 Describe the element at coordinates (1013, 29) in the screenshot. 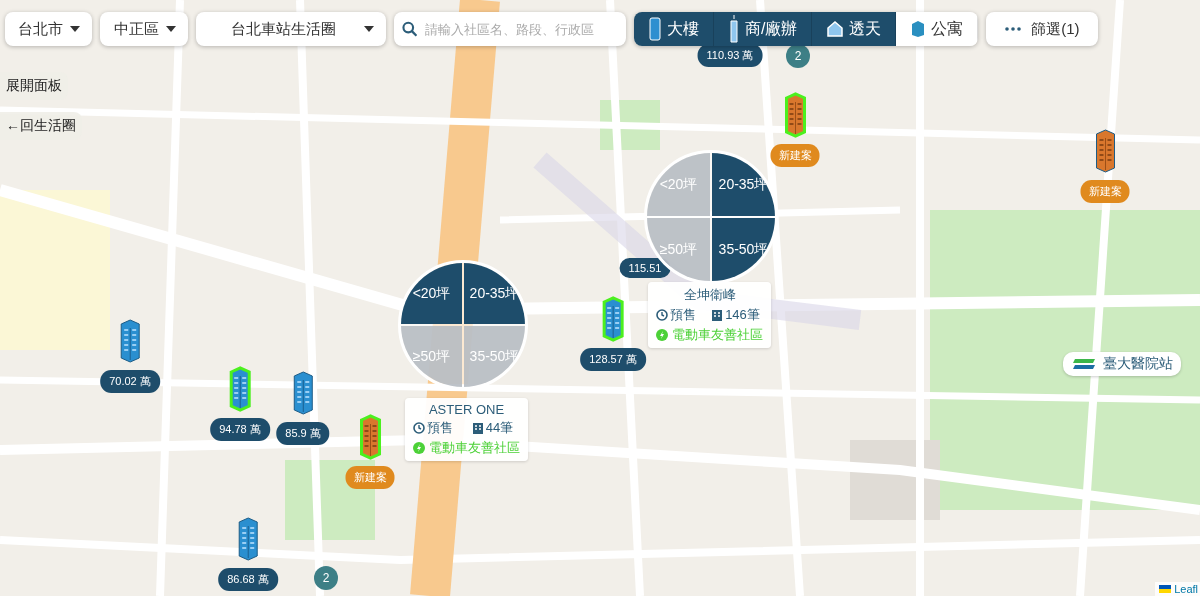

I see `more-icon` at that location.